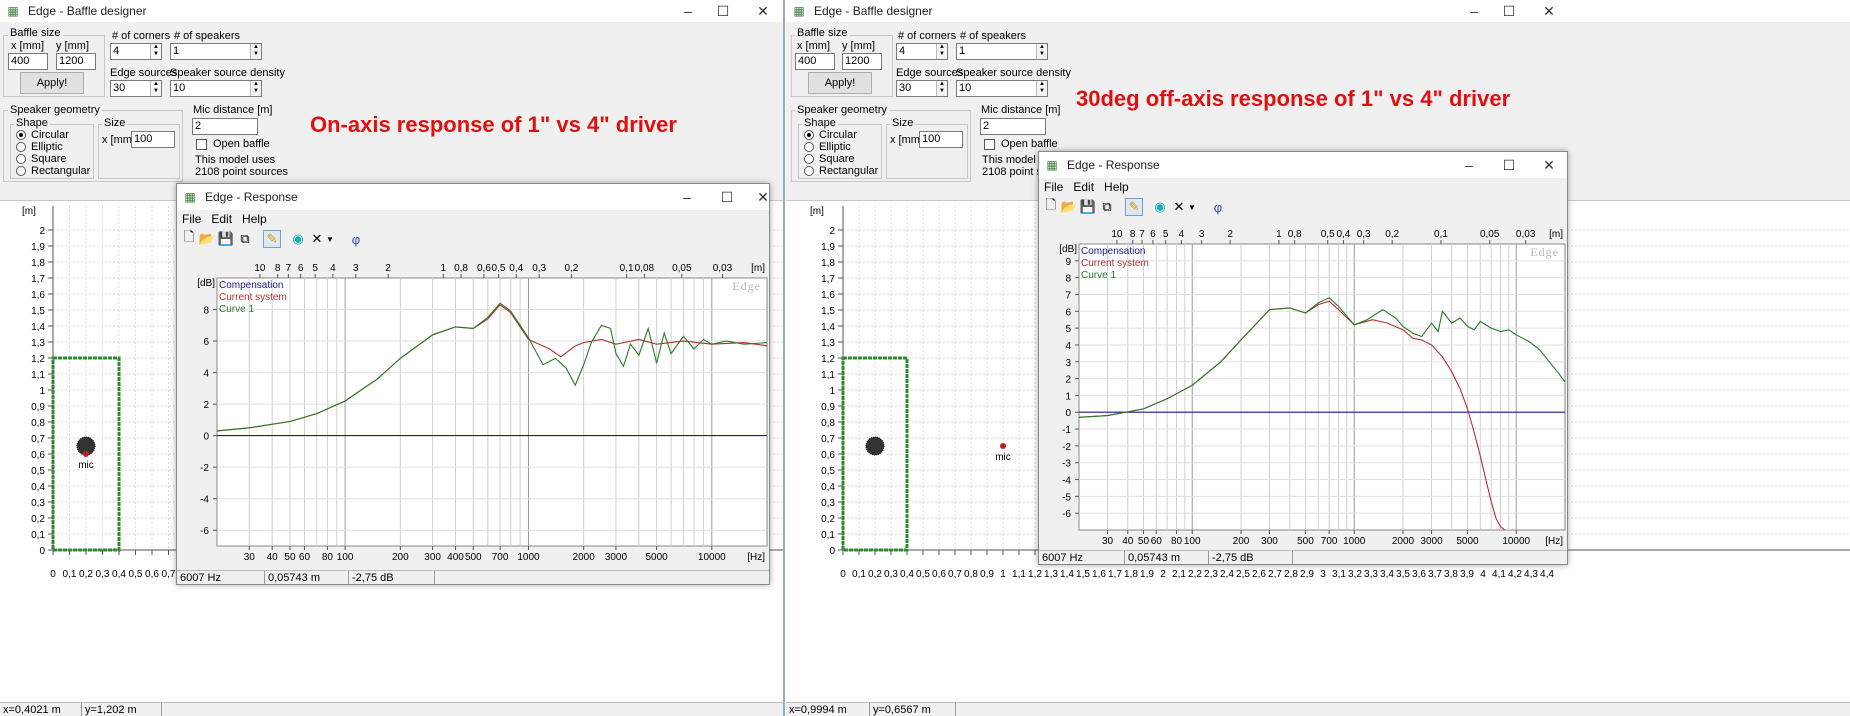 The width and height of the screenshot is (1850, 716). Describe the element at coordinates (828, 503) in the screenshot. I see `y-tick-label: 0,3` at that location.